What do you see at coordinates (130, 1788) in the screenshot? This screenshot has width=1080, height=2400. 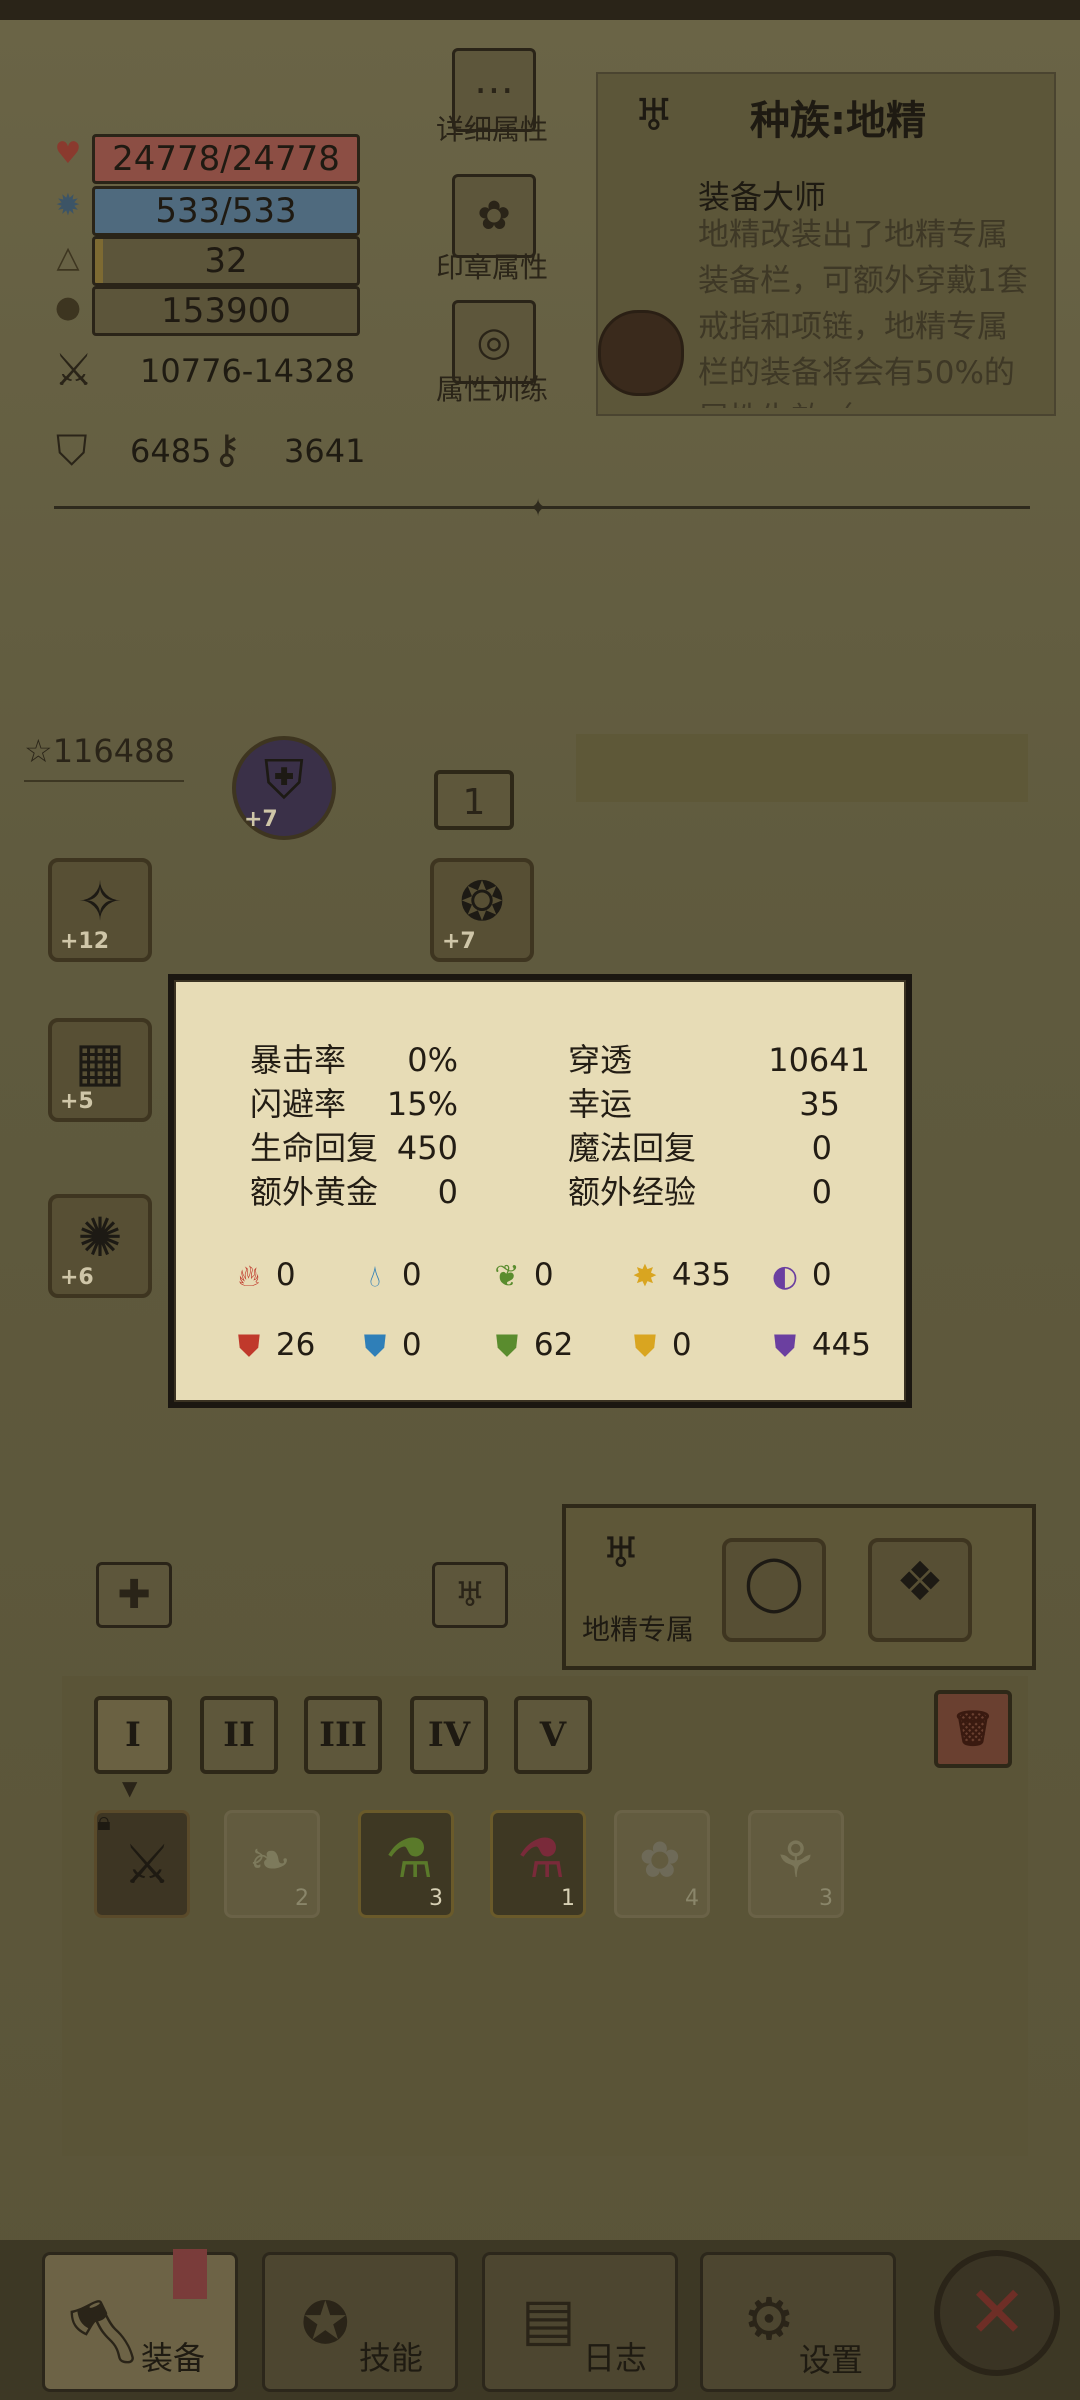 I see `active-tab-arrow-icon: ▼` at bounding box center [130, 1788].